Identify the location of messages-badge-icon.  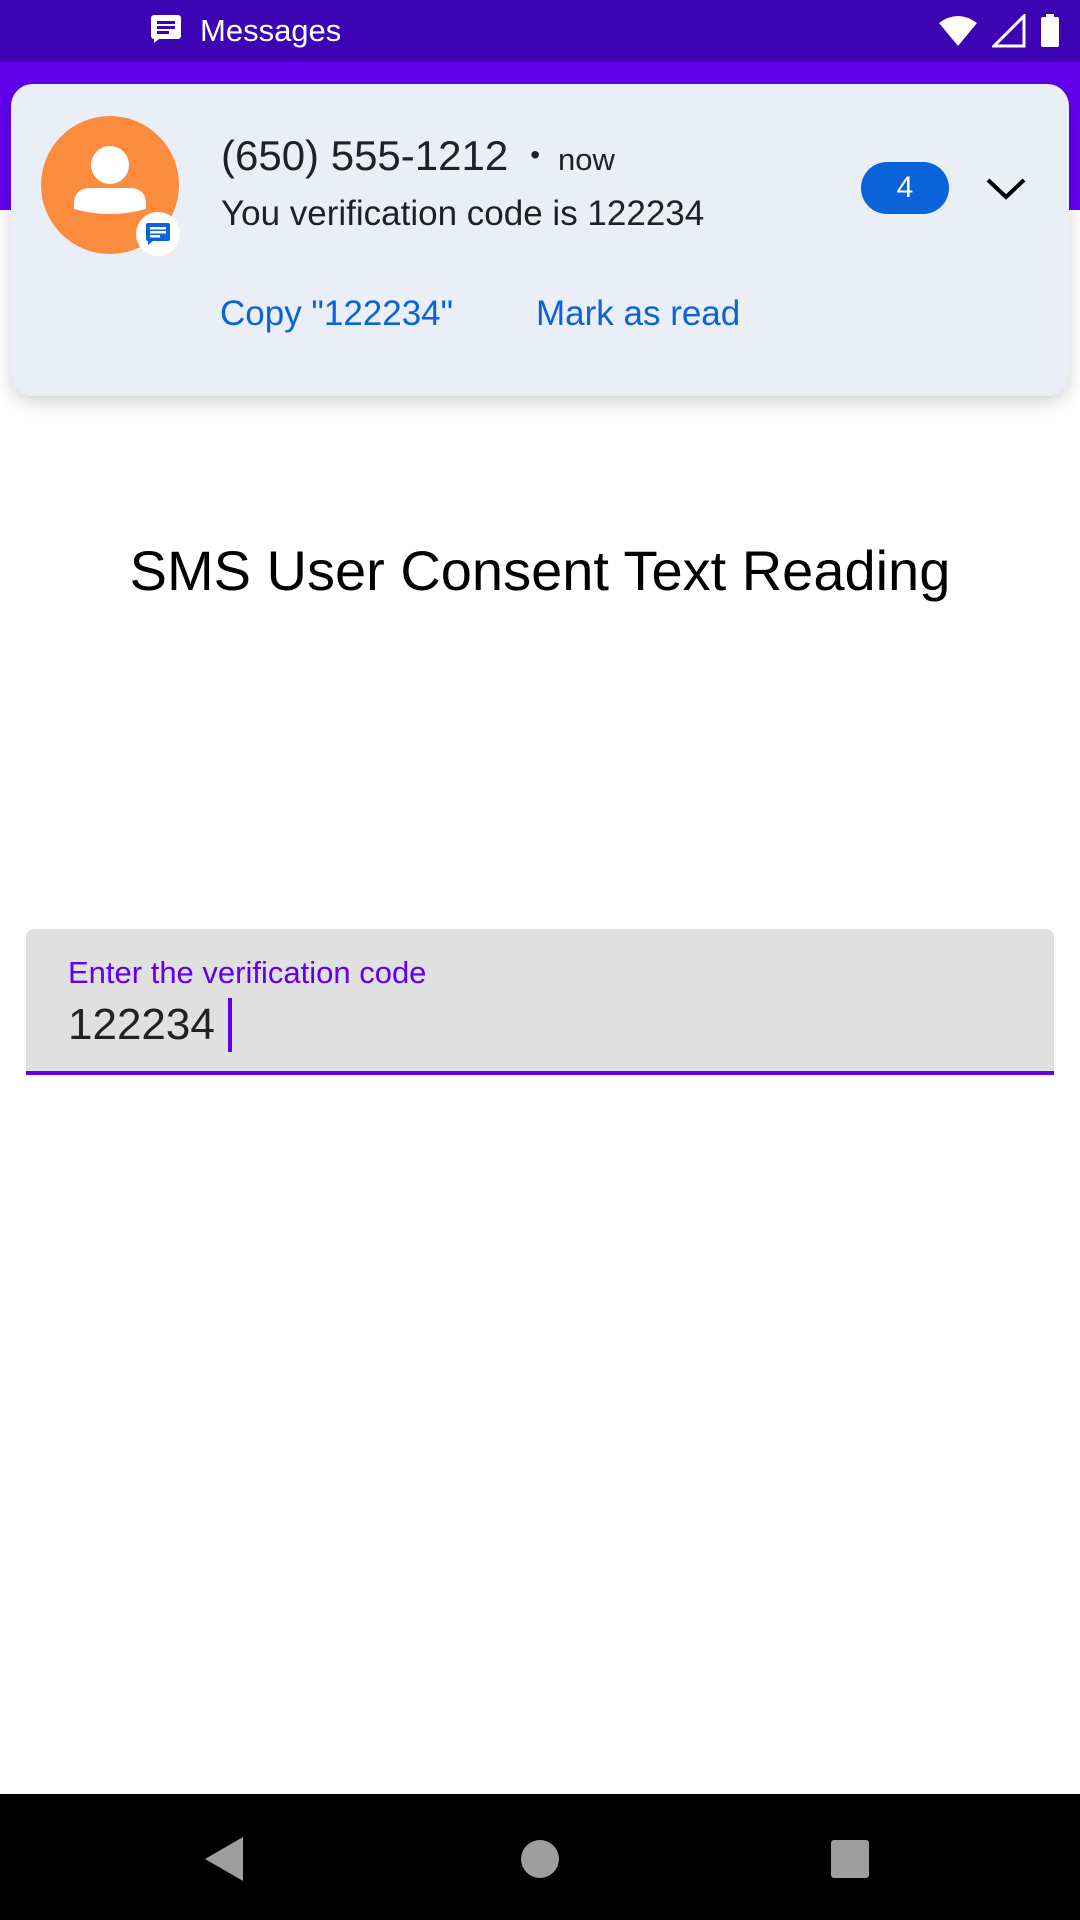
(158, 234).